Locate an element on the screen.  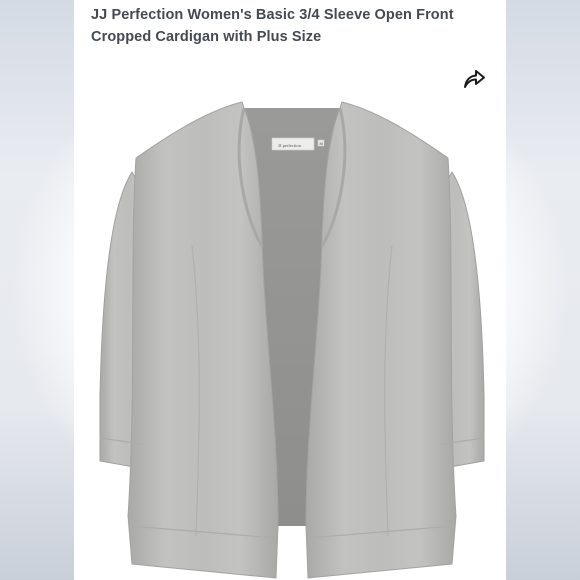
brand-tag-label: JJ perfection is located at coordinates (290, 145).